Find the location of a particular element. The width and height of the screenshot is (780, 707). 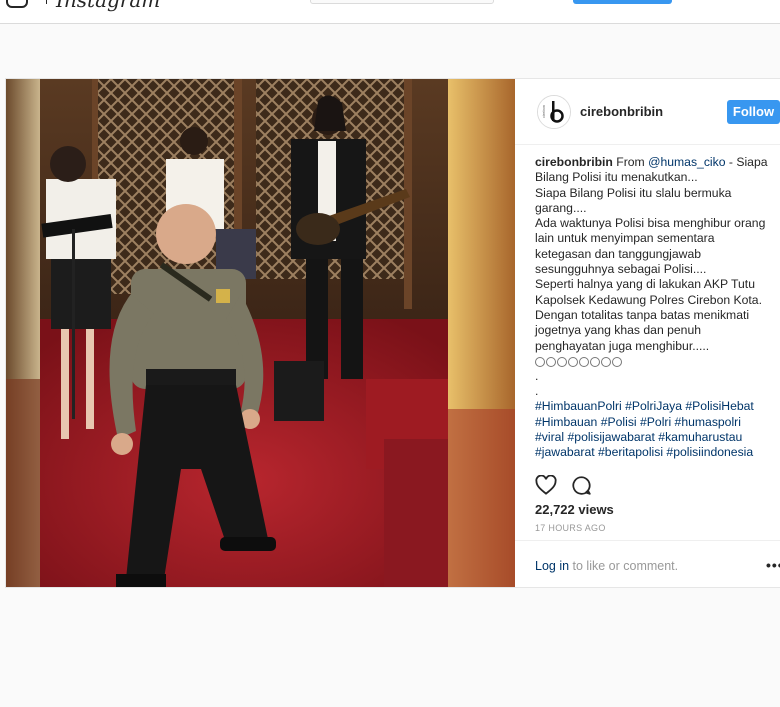

hashtag-line: #HimbauanPolri #PolriJaya #PolisiHebat is located at coordinates (657, 406).